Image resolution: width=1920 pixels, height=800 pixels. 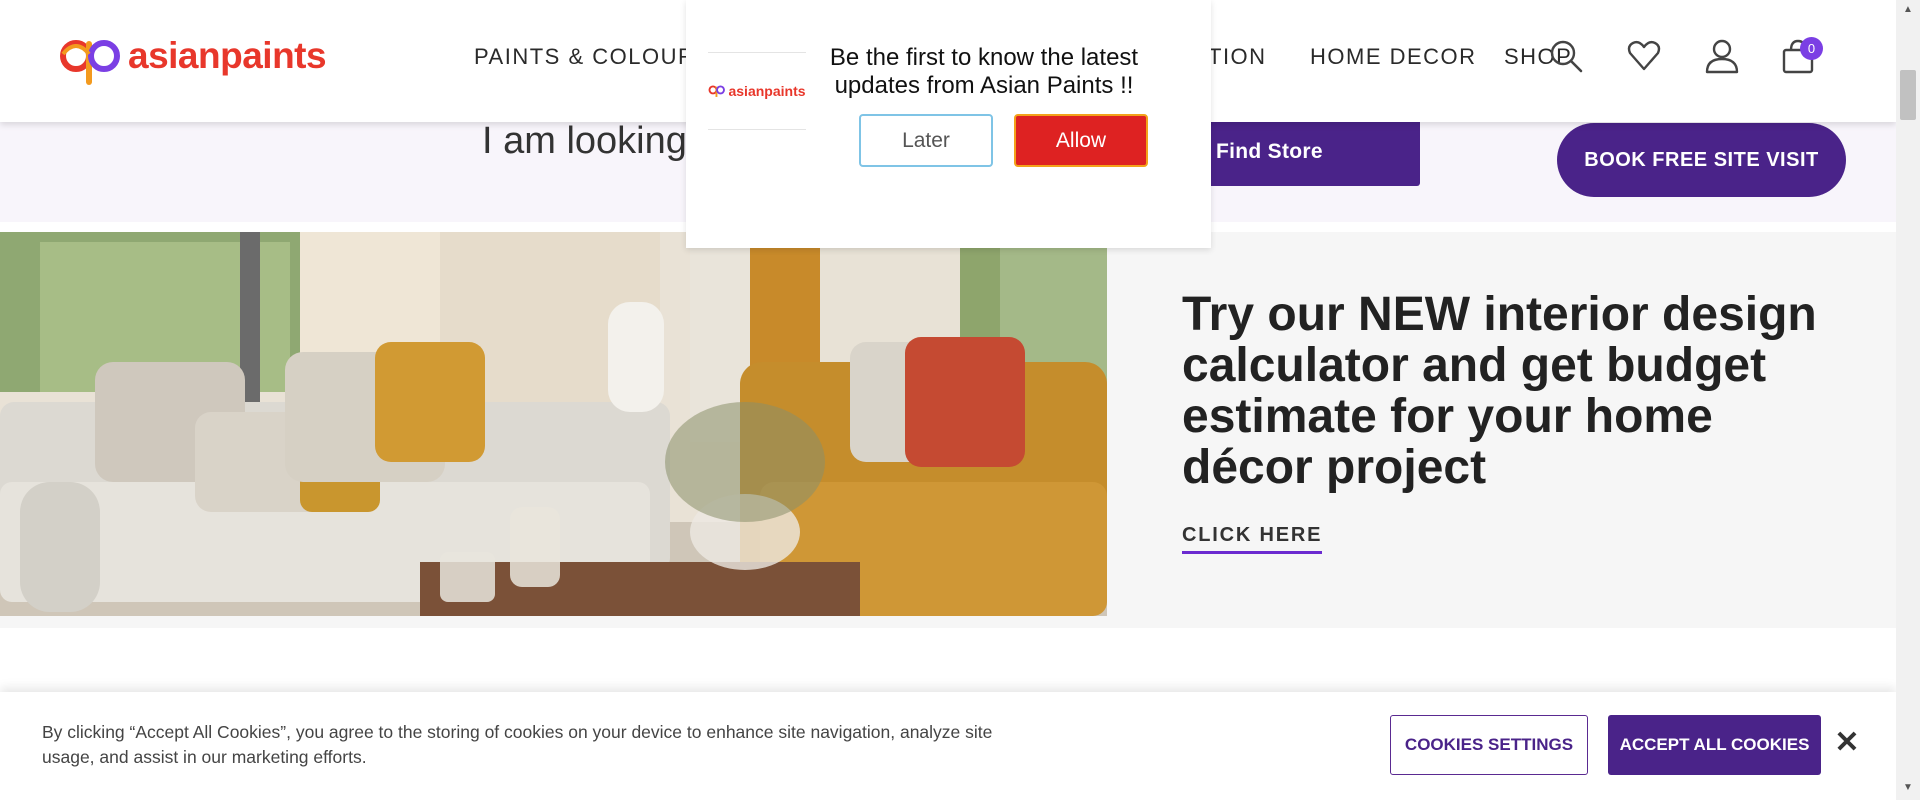 What do you see at coordinates (1908, 788) in the screenshot?
I see `scroll-down-arrow-icon: ▼` at bounding box center [1908, 788].